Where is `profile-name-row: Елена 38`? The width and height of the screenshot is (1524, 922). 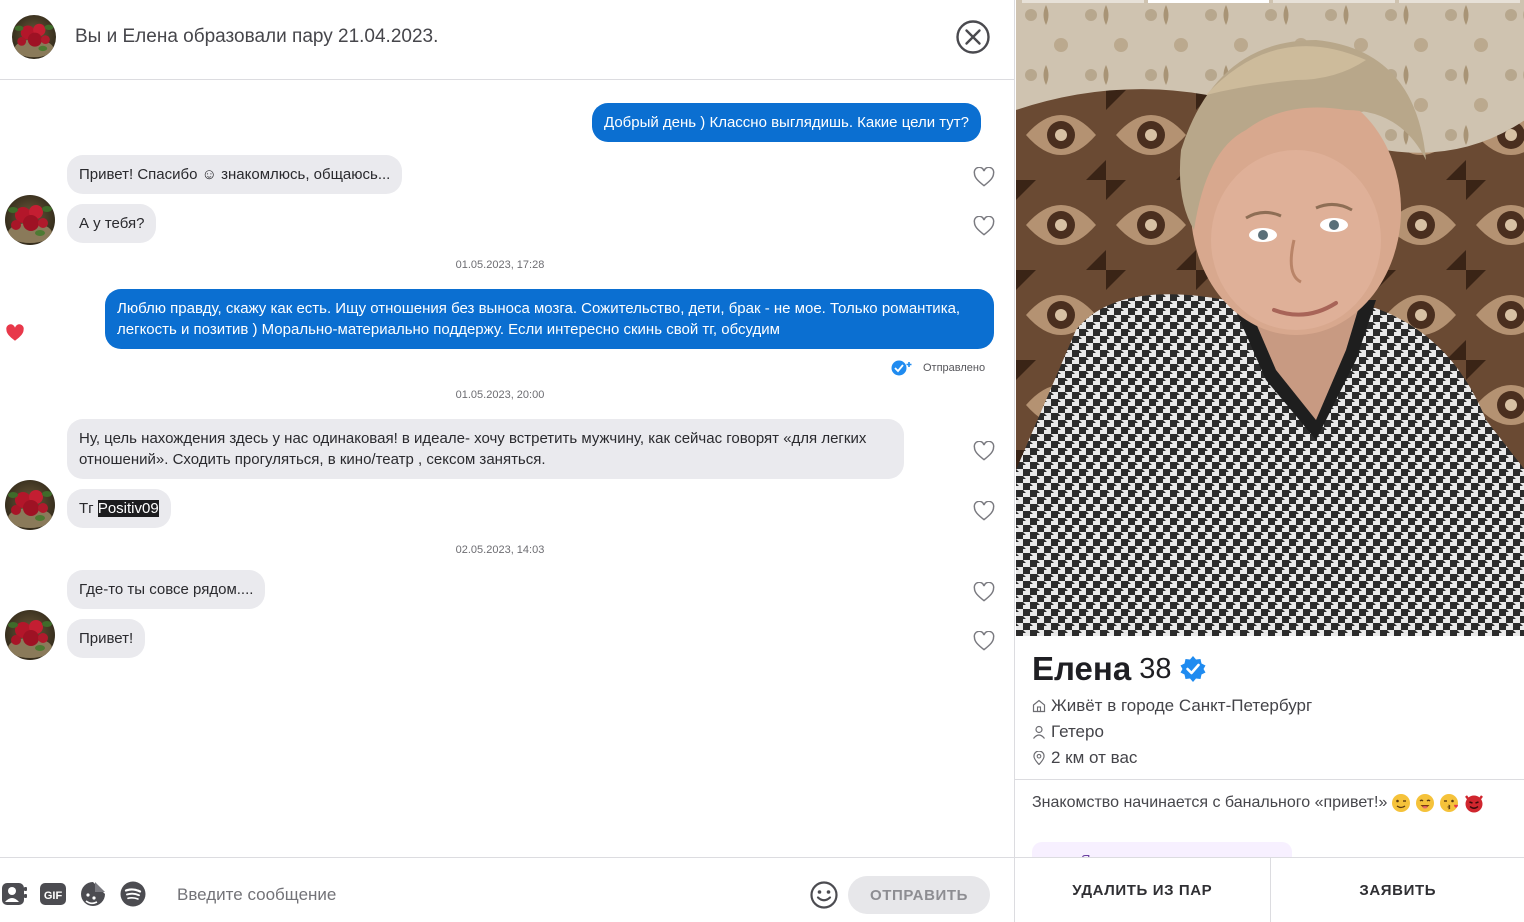
profile-name-row: Елена 38 is located at coordinates (1119, 669).